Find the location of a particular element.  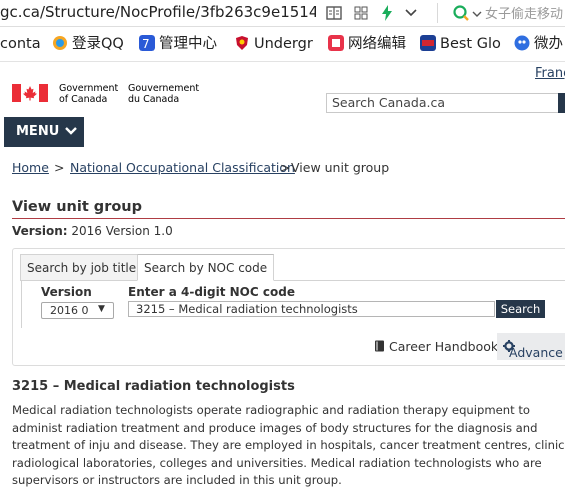

url-field: gc.ca/Structure/NocProfile/3fb263c9e1514 is located at coordinates (158, 12).